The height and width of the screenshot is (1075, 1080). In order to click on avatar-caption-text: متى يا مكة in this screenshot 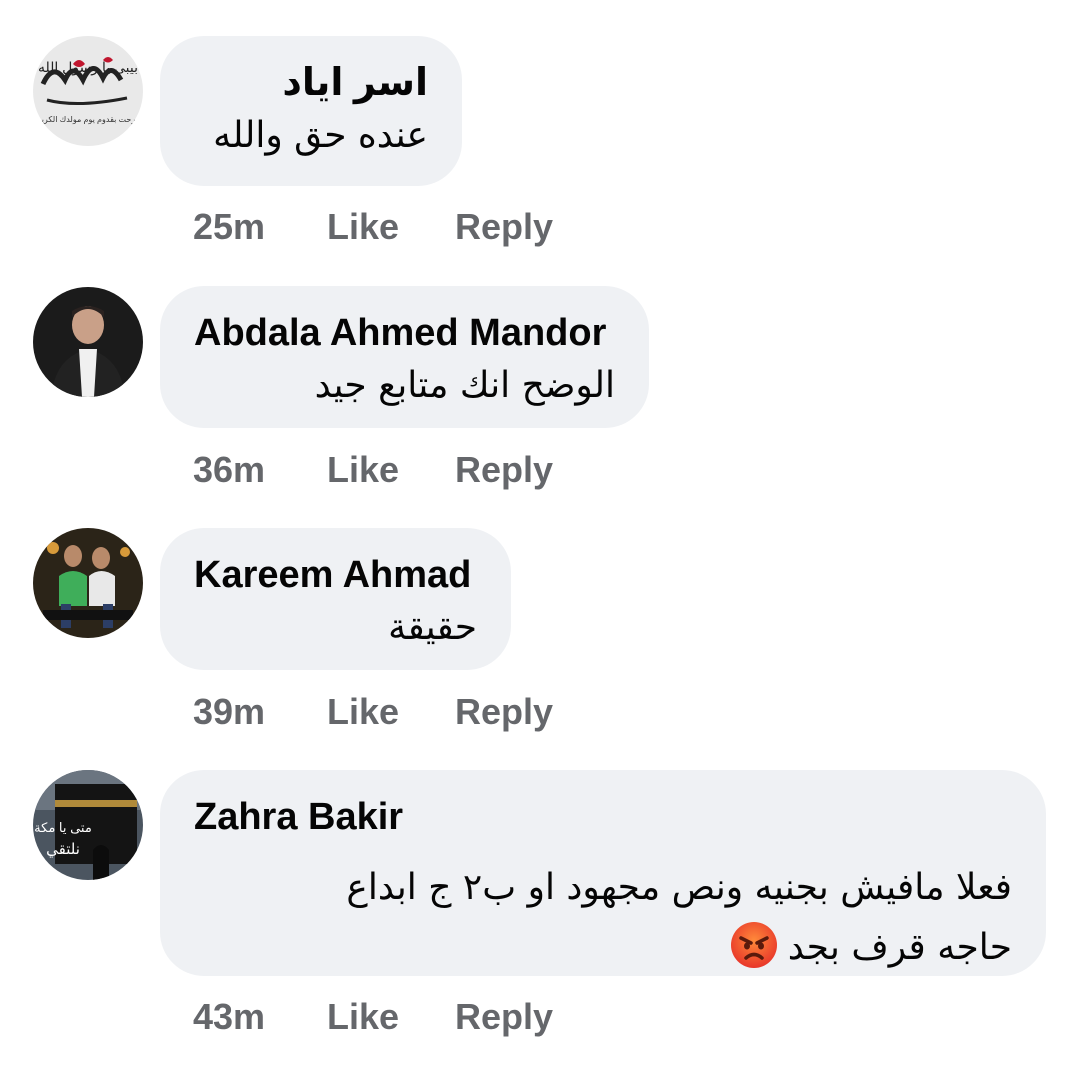, I will do `click(63, 827)`.